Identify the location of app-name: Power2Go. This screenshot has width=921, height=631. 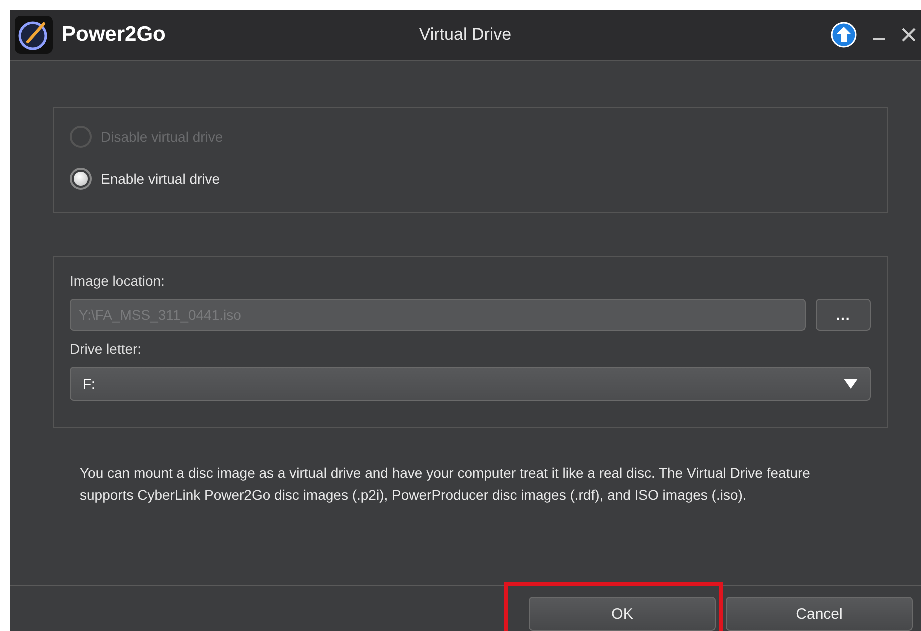
(114, 35).